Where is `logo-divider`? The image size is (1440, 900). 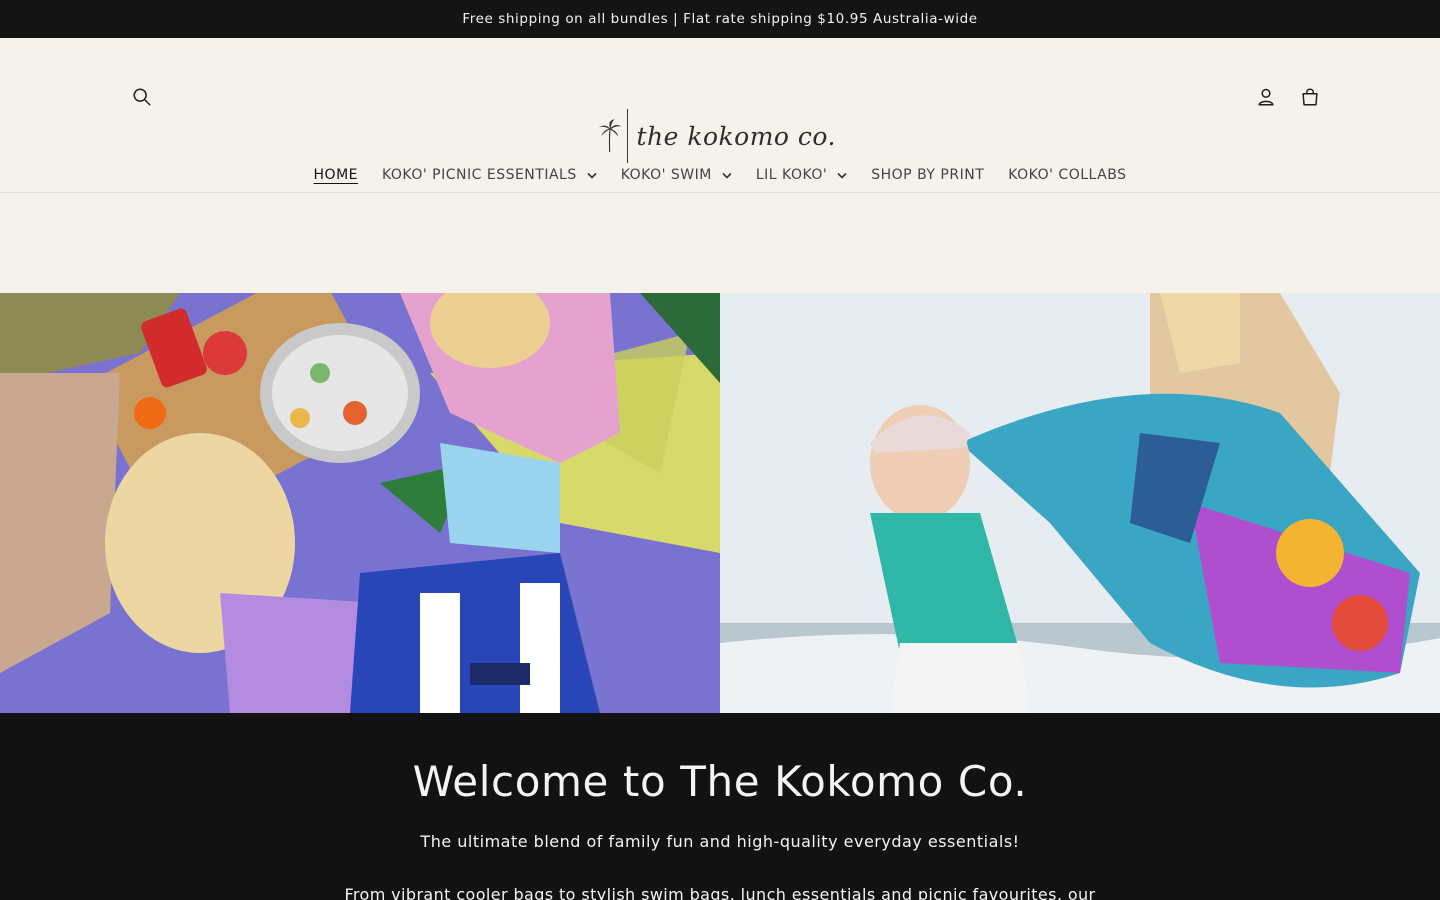 logo-divider is located at coordinates (628, 136).